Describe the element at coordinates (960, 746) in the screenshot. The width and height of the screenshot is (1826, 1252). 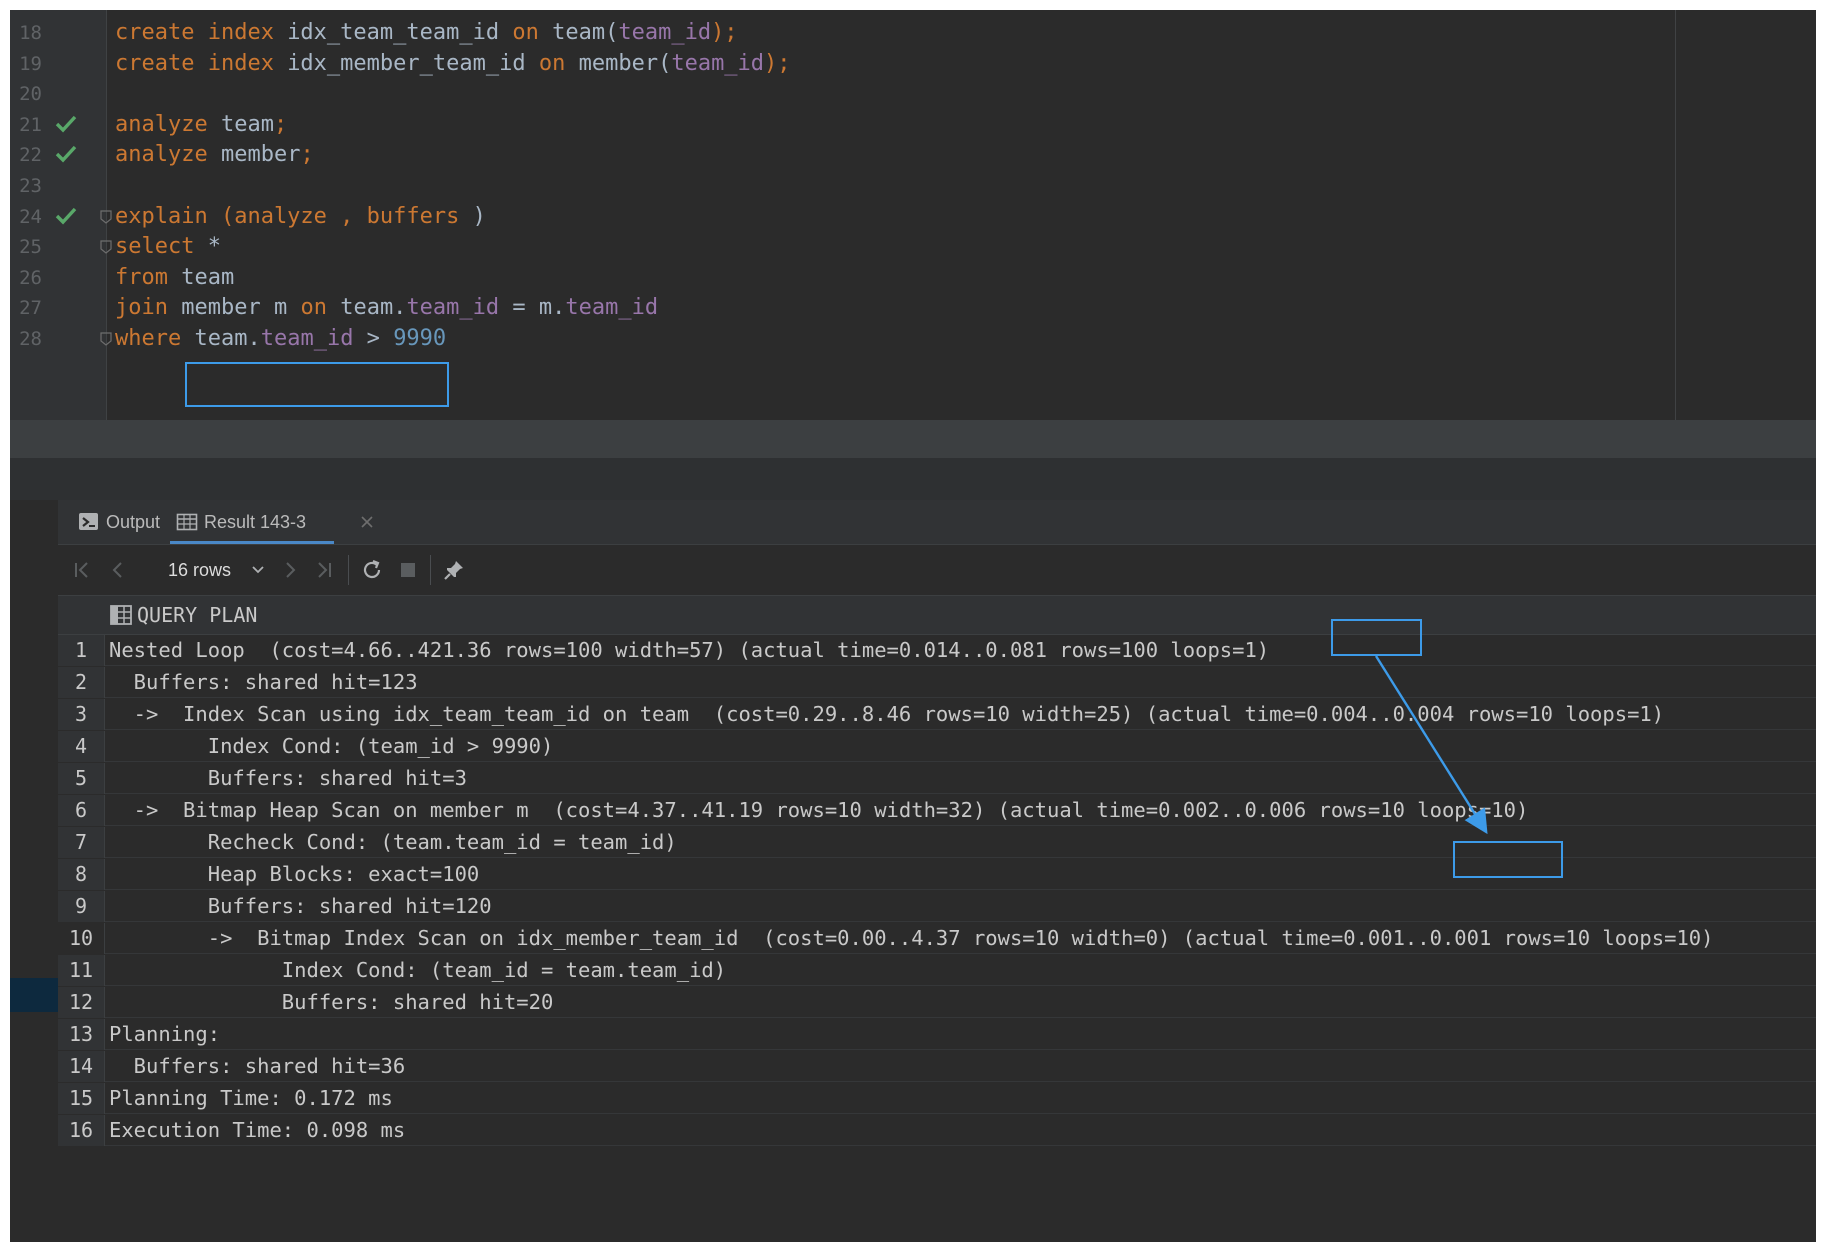
I see `query-plan-cell: Index Cond: (team_id > 9990)` at that location.